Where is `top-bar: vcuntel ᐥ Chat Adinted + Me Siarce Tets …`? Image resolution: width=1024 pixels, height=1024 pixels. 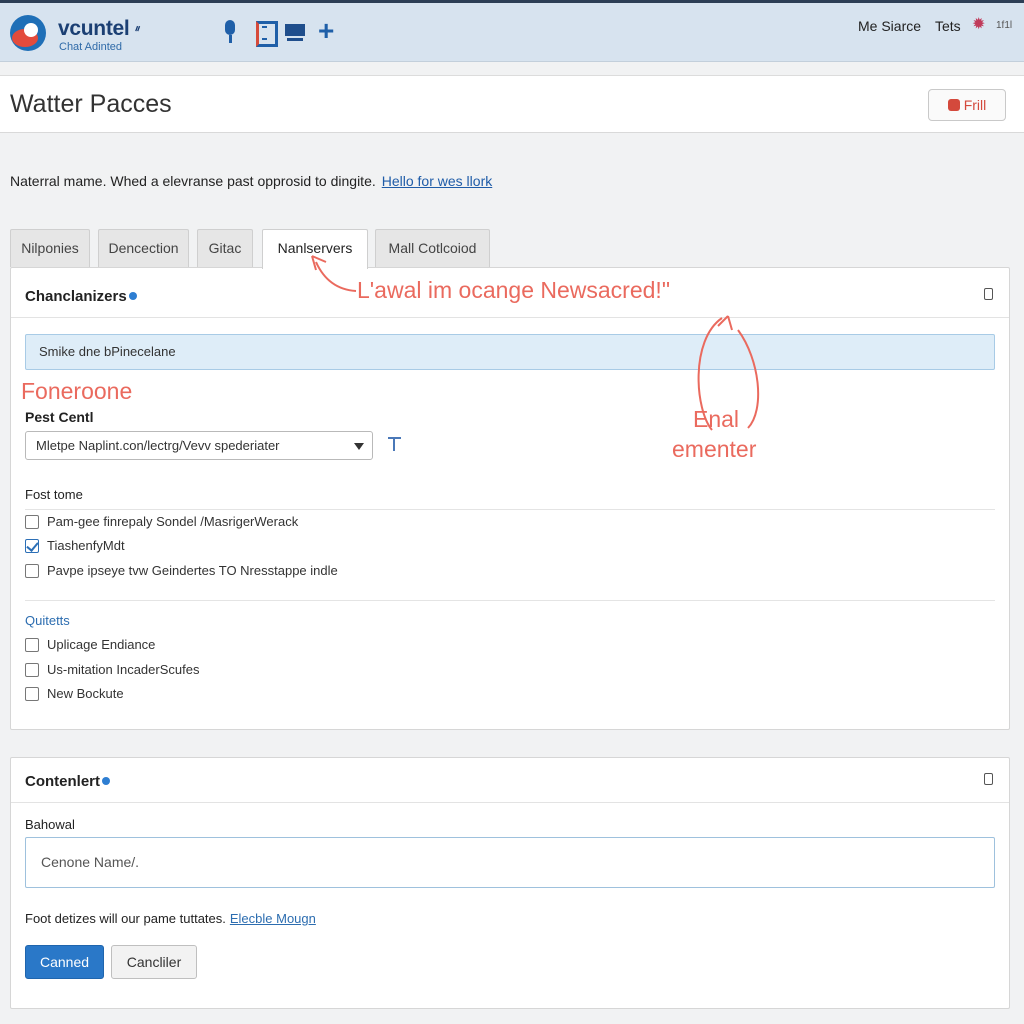
top-bar: vcuntel ᐥ Chat Adinted + Me Siarce Tets … is located at coordinates (512, 31).